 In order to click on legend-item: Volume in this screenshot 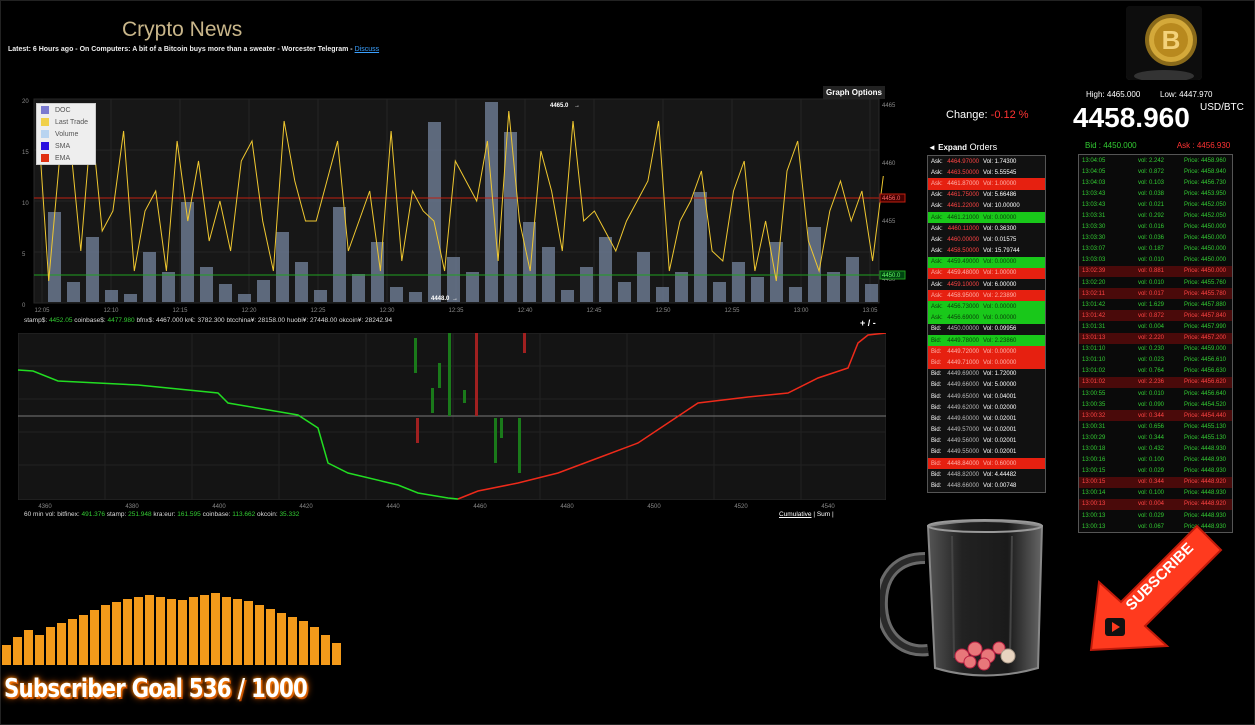, I will do `click(66, 134)`.